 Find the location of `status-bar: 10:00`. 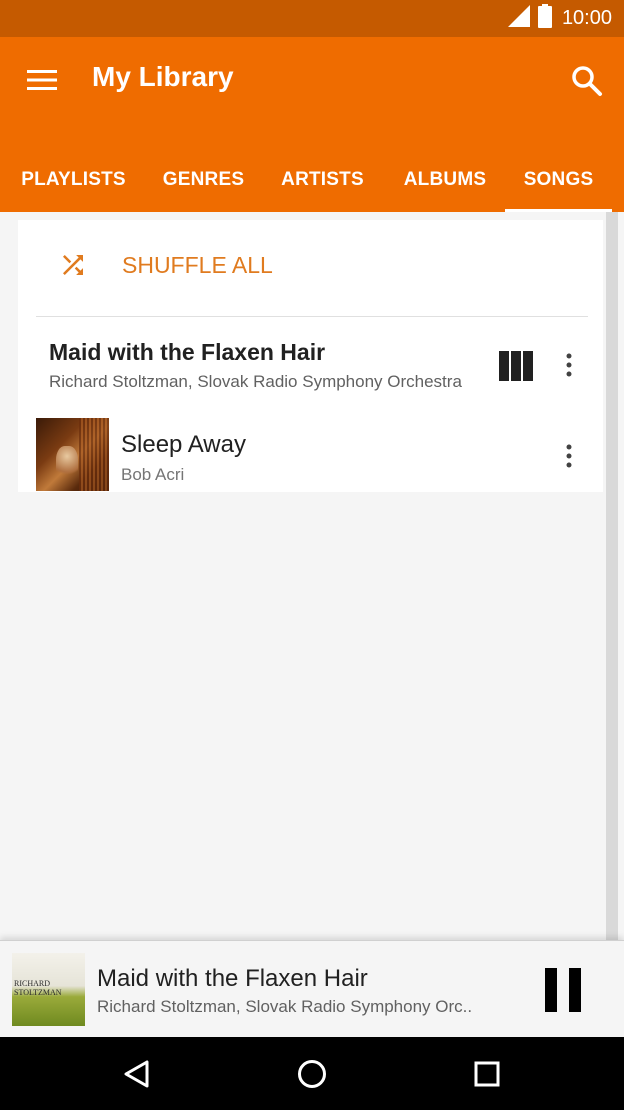

status-bar: 10:00 is located at coordinates (312, 18).